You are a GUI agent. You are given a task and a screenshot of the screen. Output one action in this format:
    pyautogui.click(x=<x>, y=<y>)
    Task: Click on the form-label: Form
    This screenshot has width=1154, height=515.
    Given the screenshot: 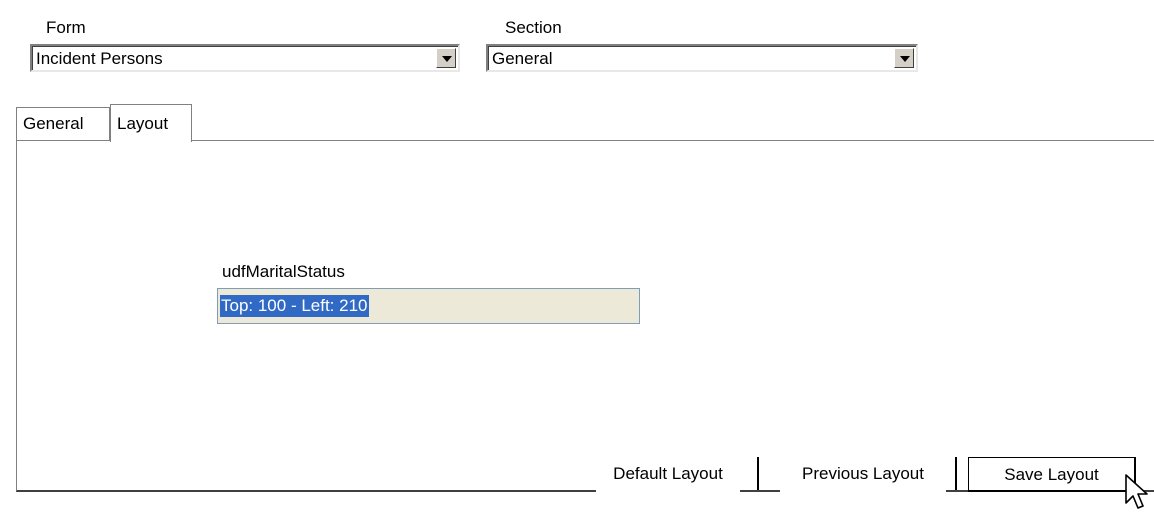 What is the action you would take?
    pyautogui.click(x=66, y=27)
    